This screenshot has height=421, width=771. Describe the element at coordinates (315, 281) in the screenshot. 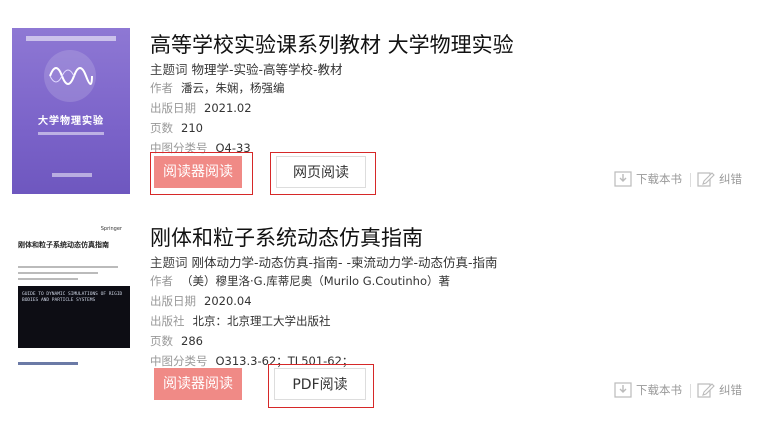

I see `field-value: （美）穆里洛·G.库蒂尼奥（Murilo G.Coutinho）著` at that location.